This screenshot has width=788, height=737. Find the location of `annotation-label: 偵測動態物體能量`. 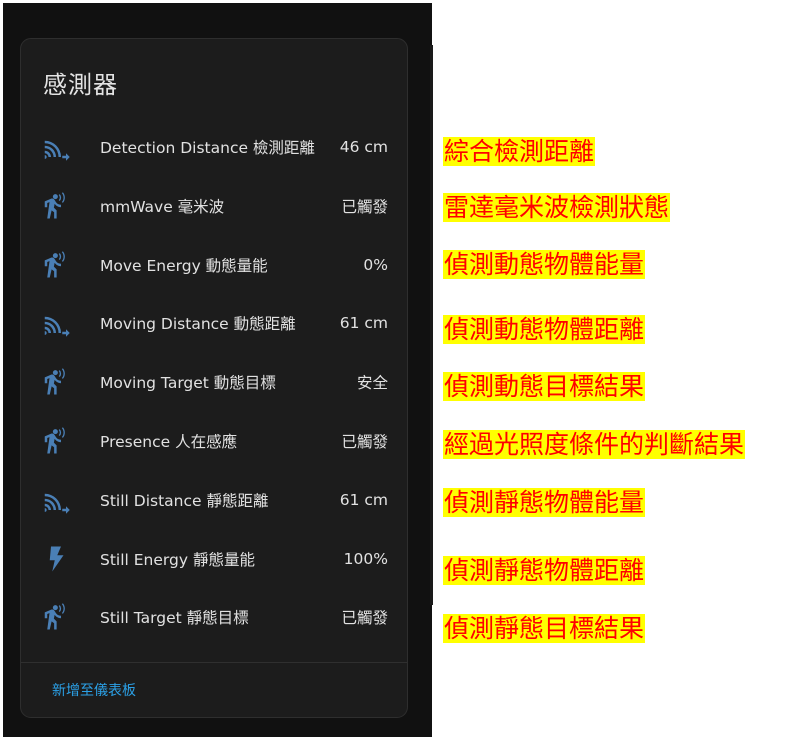

annotation-label: 偵測動態物體能量 is located at coordinates (544, 264).